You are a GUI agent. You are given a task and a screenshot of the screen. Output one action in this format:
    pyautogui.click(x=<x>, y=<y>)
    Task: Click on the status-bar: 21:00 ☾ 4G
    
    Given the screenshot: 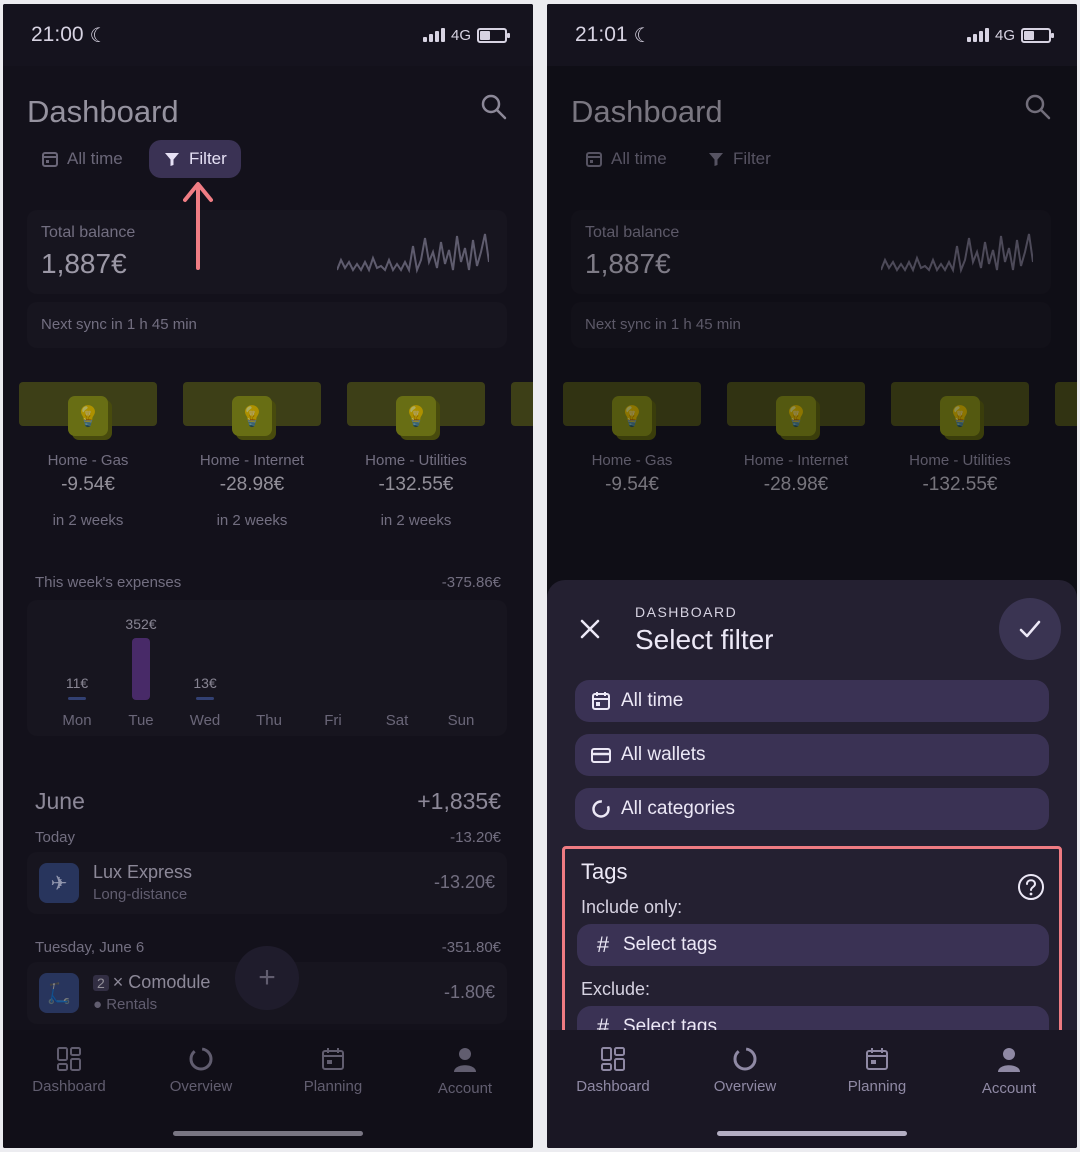 What is the action you would take?
    pyautogui.click(x=268, y=35)
    